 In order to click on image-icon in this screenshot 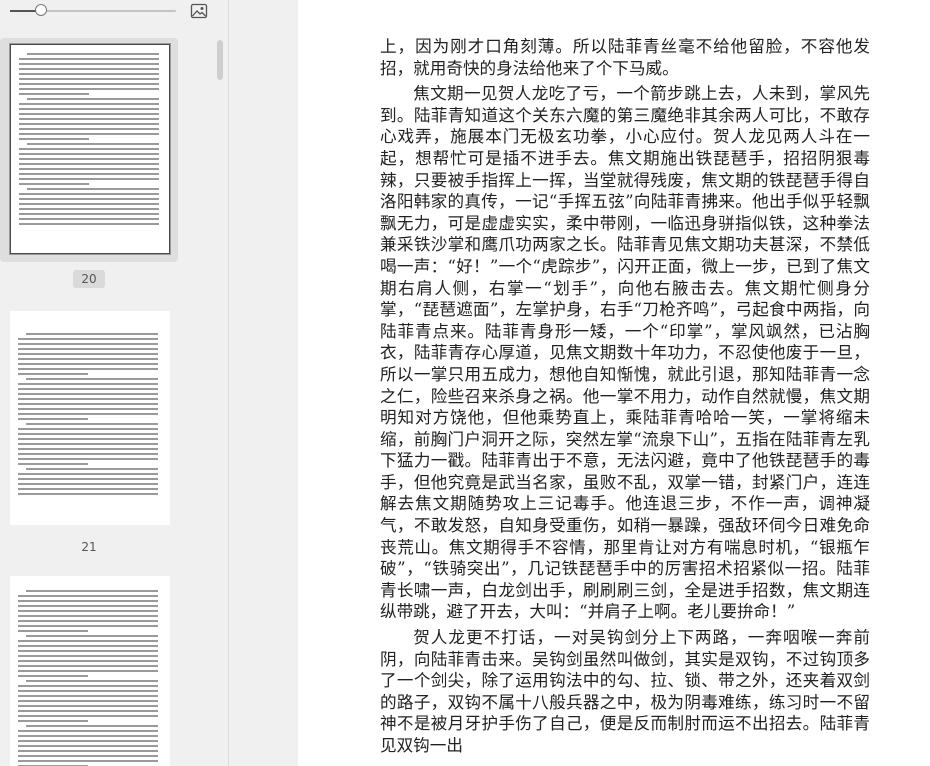, I will do `click(199, 11)`.